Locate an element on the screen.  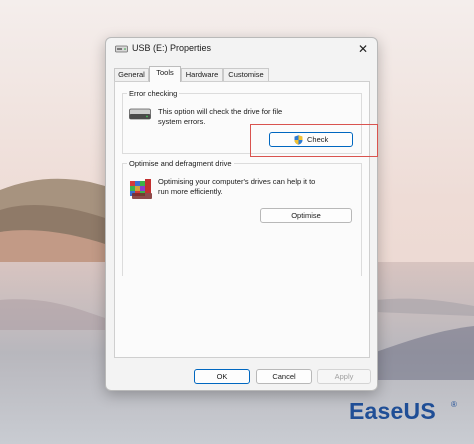
cancel-button: Cancel is located at coordinates (284, 376).